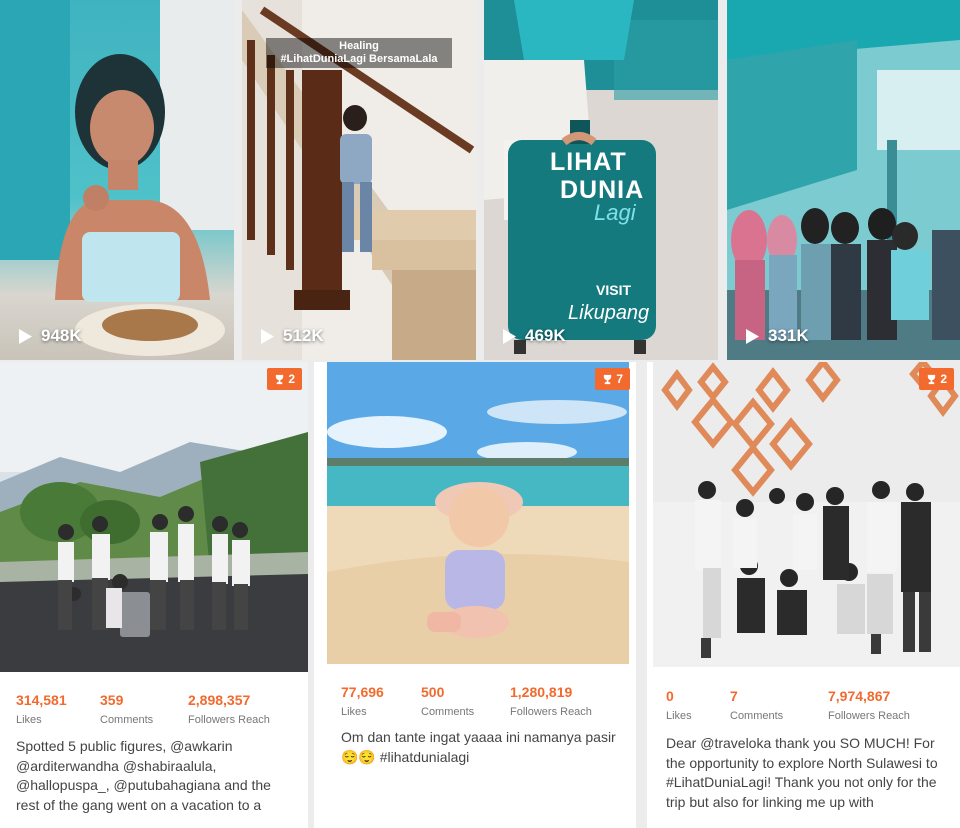 Image resolution: width=960 pixels, height=828 pixels. What do you see at coordinates (359, 59) in the screenshot?
I see `reel-caption-line: #LihatDuniaLagi BersamaLala` at bounding box center [359, 59].